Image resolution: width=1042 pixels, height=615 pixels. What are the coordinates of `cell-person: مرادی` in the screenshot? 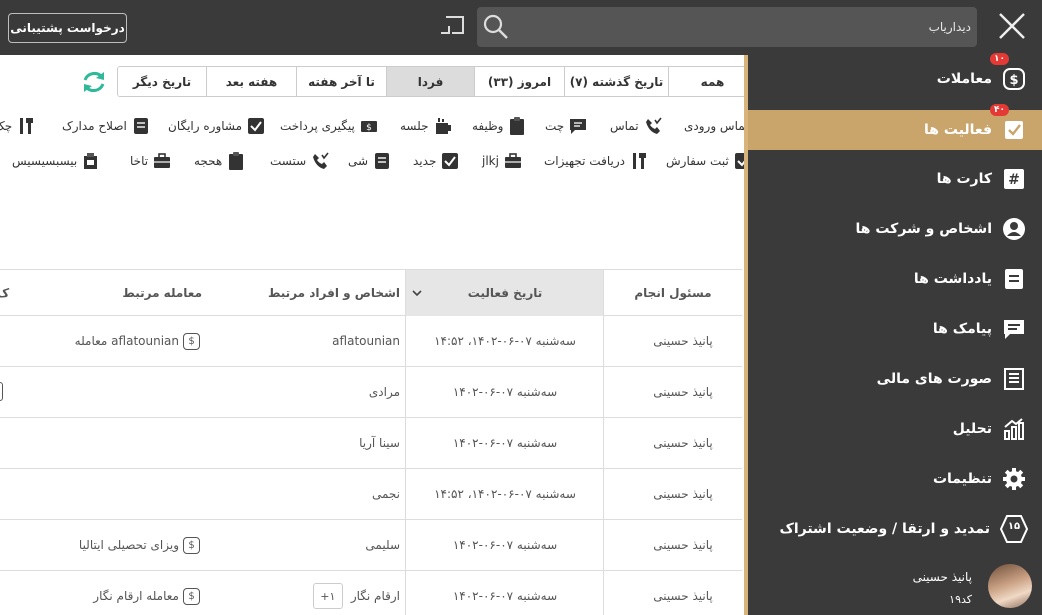 It's located at (308, 392).